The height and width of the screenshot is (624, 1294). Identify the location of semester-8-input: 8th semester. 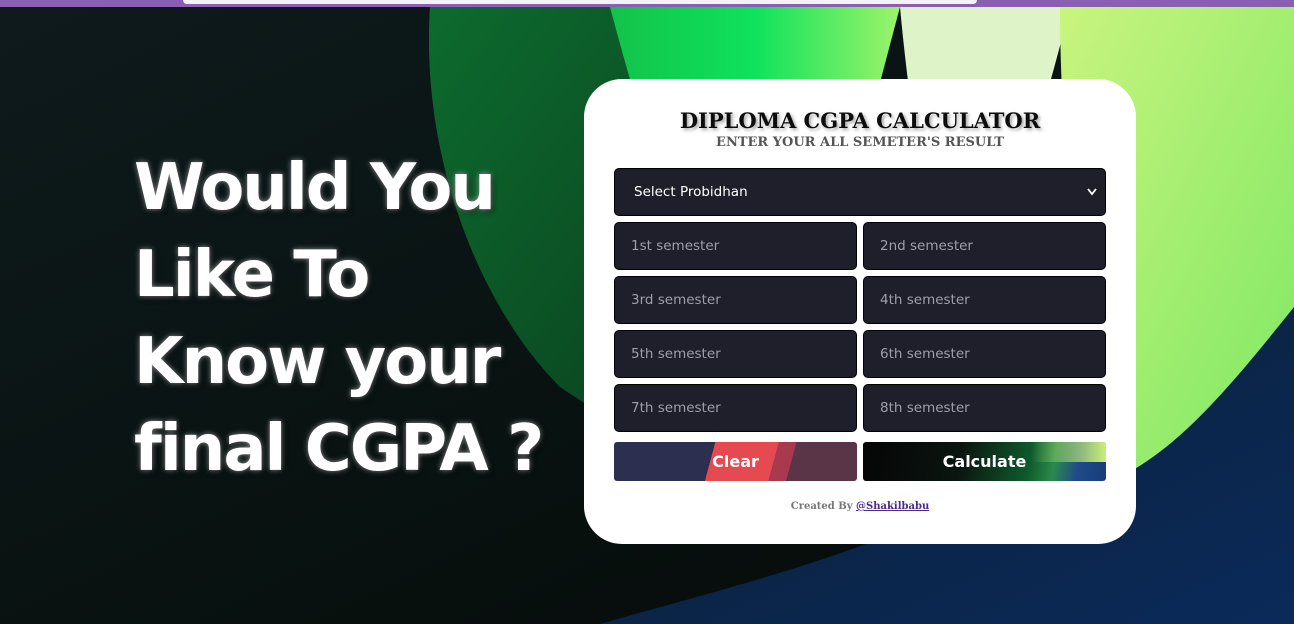
(984, 408).